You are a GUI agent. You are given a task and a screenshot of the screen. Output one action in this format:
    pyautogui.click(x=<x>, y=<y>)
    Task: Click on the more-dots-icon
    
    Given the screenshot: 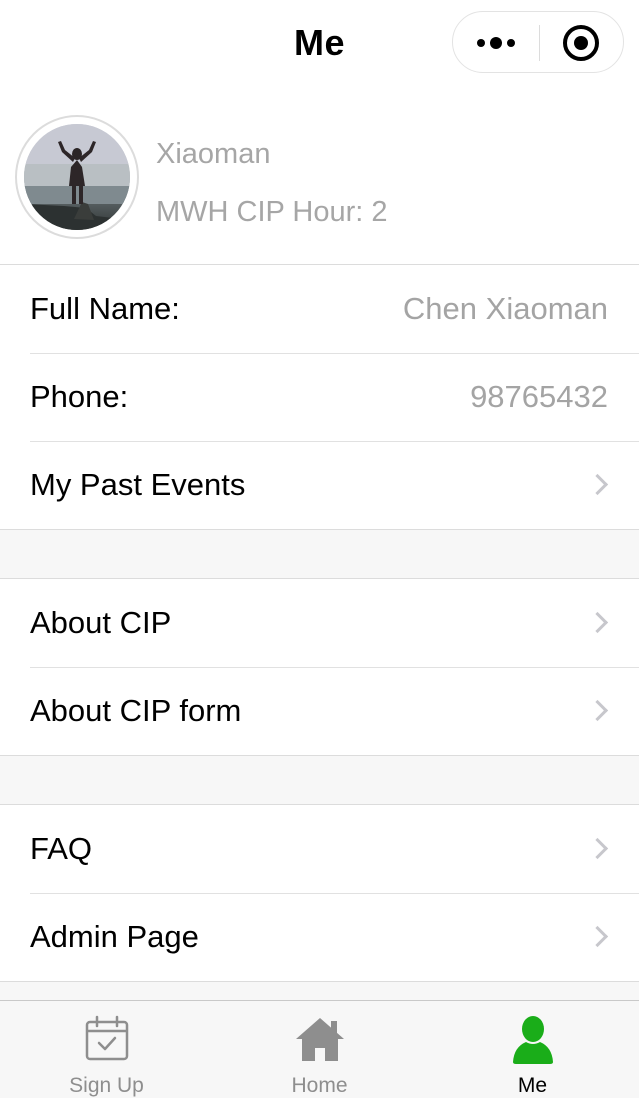 What is the action you would take?
    pyautogui.click(x=496, y=43)
    